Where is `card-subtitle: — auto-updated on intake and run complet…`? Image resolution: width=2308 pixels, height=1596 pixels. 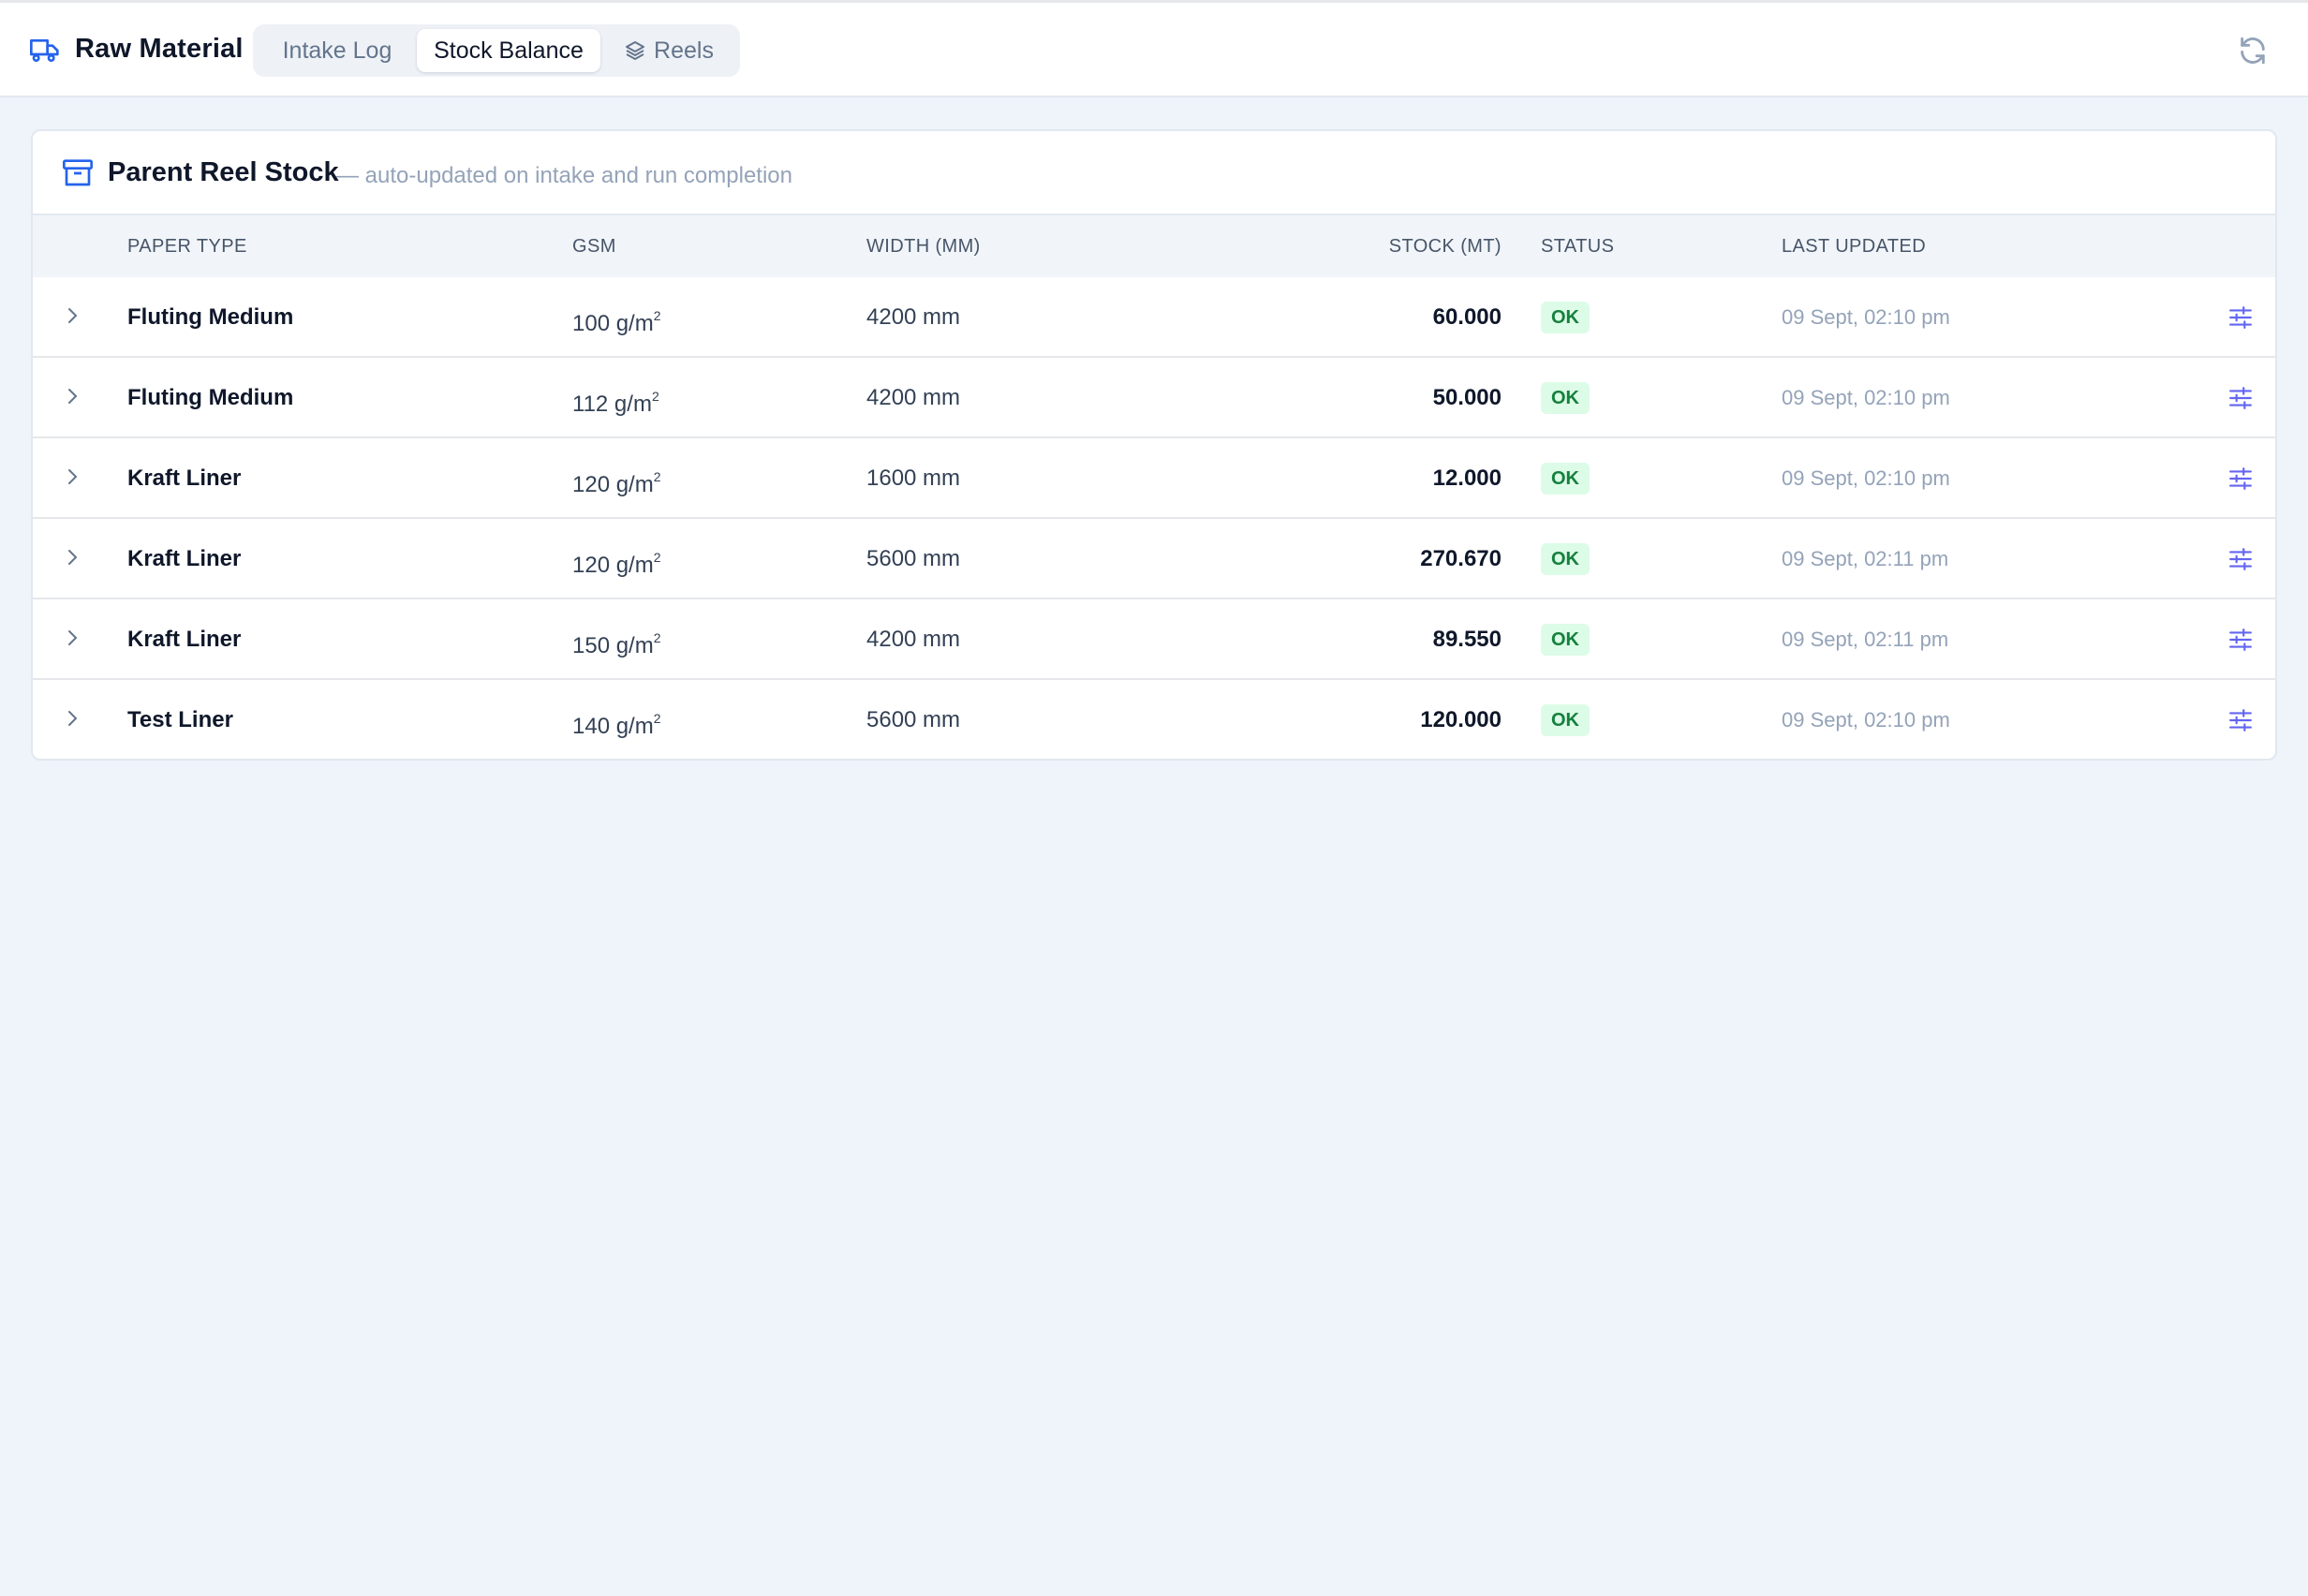 card-subtitle: — auto-updated on intake and run complet… is located at coordinates (564, 175).